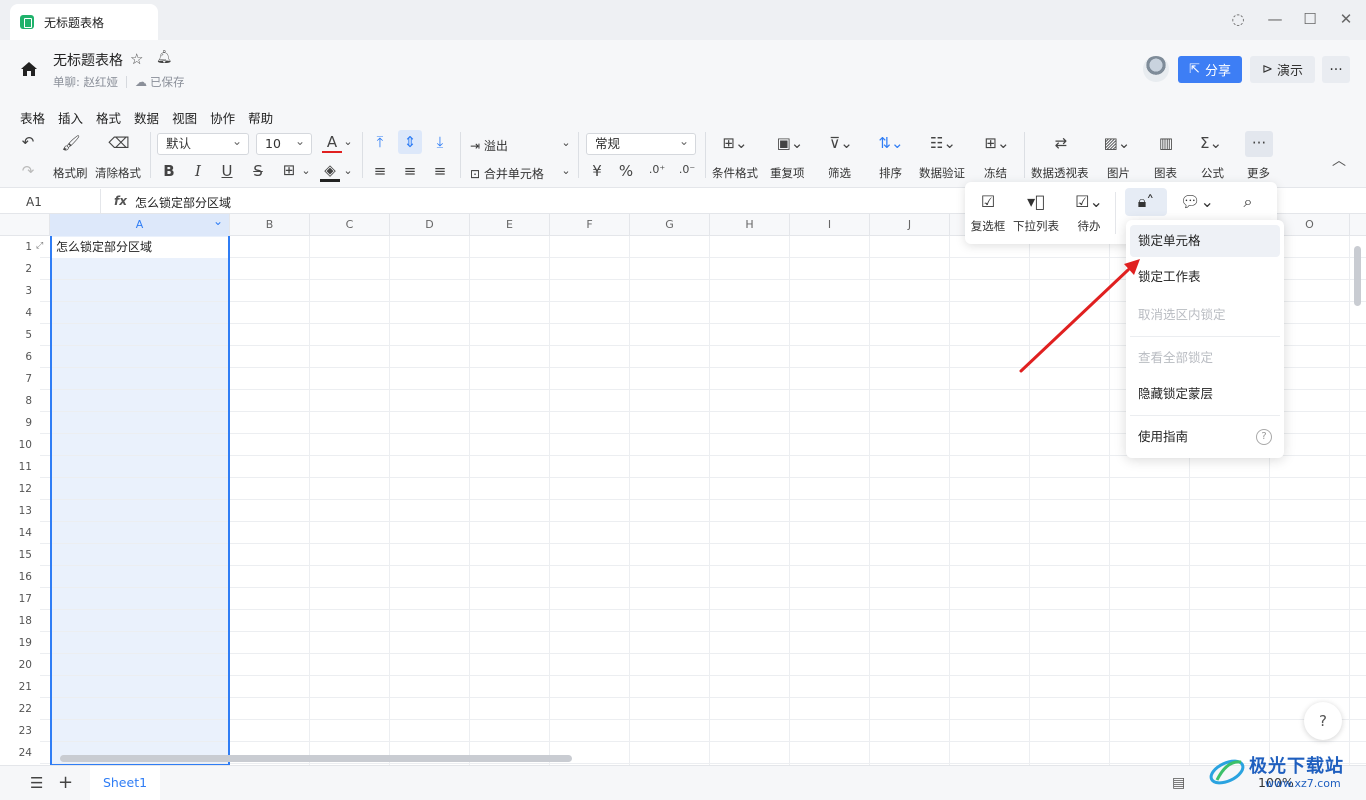 Image resolution: width=1366 pixels, height=800 pixels. What do you see at coordinates (32, 117) in the screenshot?
I see `menu-table: 表格` at bounding box center [32, 117].